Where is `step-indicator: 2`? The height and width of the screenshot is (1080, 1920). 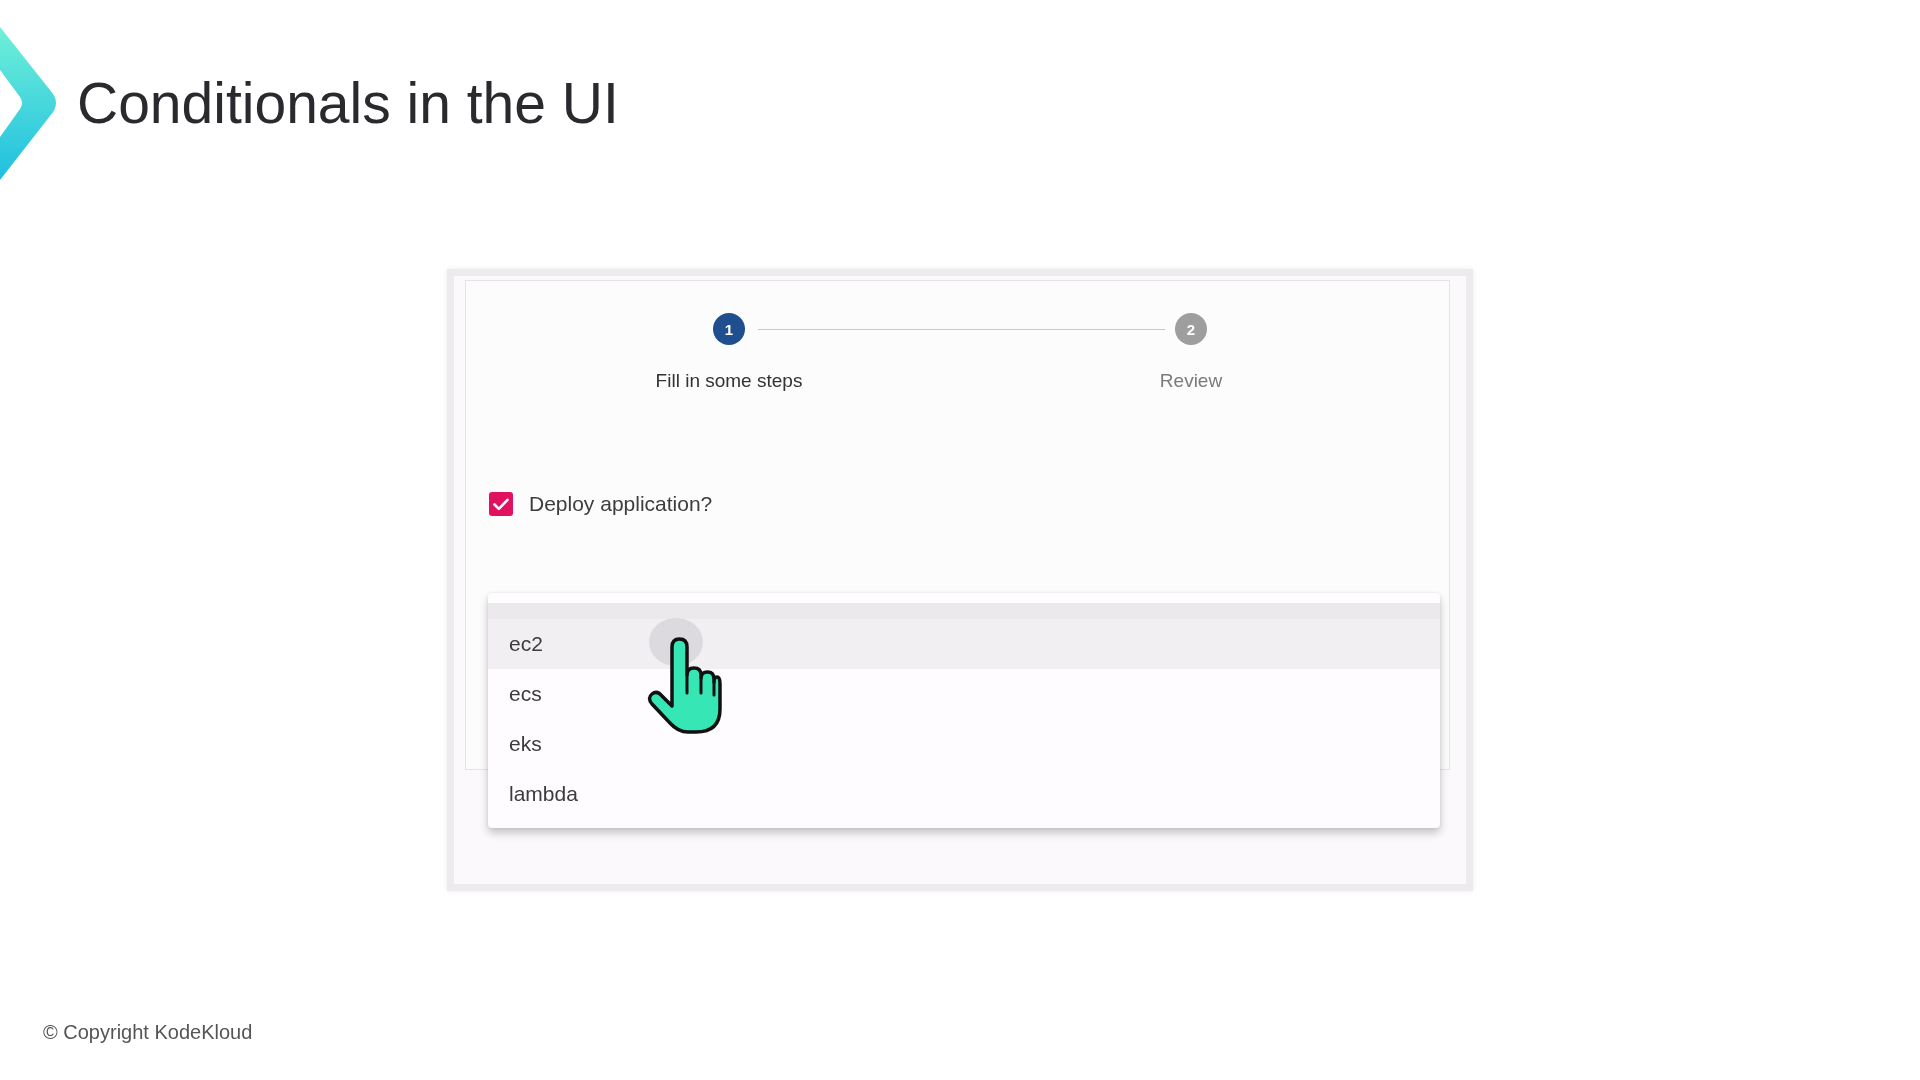 step-indicator: 2 is located at coordinates (1191, 329).